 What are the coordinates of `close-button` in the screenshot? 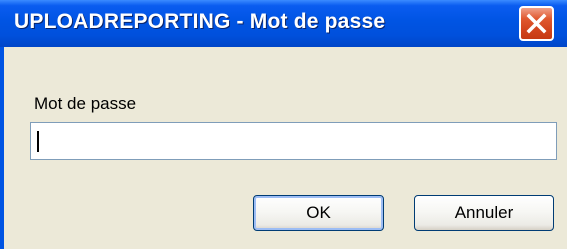 It's located at (536, 23).